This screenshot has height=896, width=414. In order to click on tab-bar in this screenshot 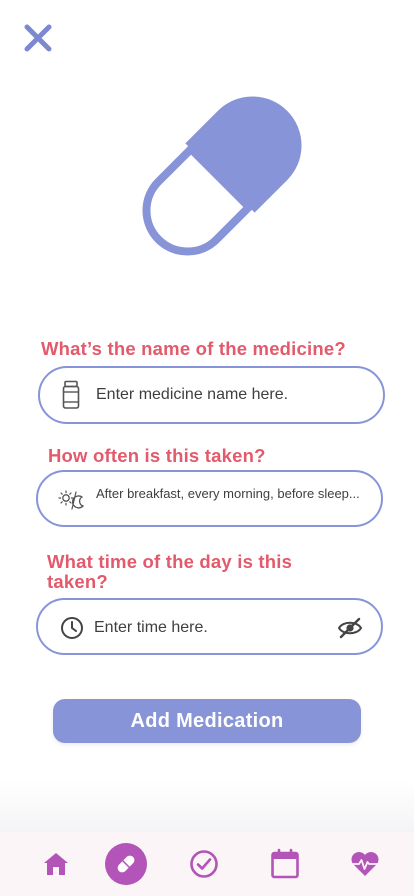, I will do `click(207, 864)`.